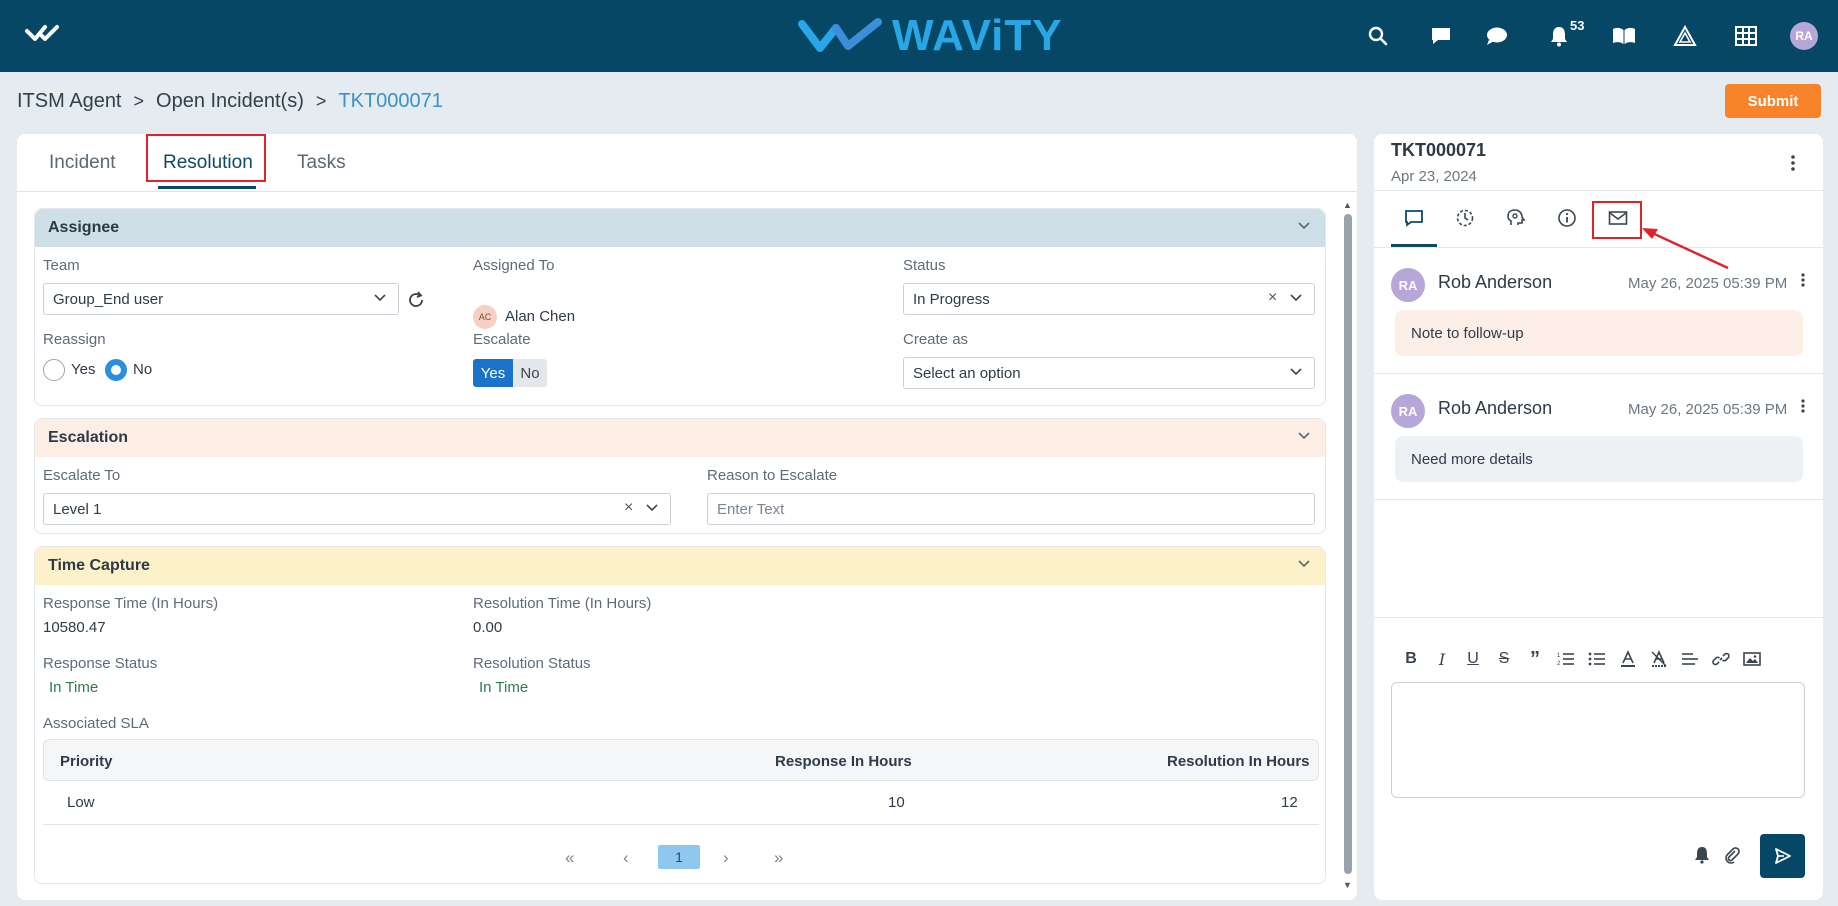 Image resolution: width=1838 pixels, height=906 pixels. Describe the element at coordinates (1535, 659) in the screenshot. I see `quote-icon: ”` at that location.